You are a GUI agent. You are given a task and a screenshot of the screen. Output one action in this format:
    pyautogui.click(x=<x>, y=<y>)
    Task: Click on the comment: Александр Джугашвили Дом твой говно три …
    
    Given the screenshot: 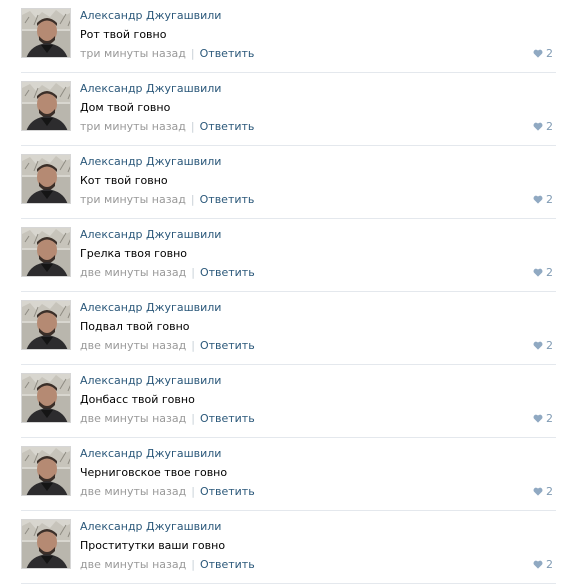 What is the action you would take?
    pyautogui.click(x=288, y=109)
    